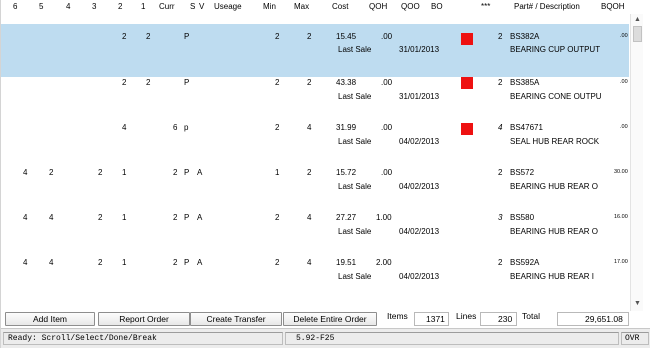 Image resolution: width=650 pixels, height=348 pixels. I want to click on col-header-4: 4, so click(68, 6).